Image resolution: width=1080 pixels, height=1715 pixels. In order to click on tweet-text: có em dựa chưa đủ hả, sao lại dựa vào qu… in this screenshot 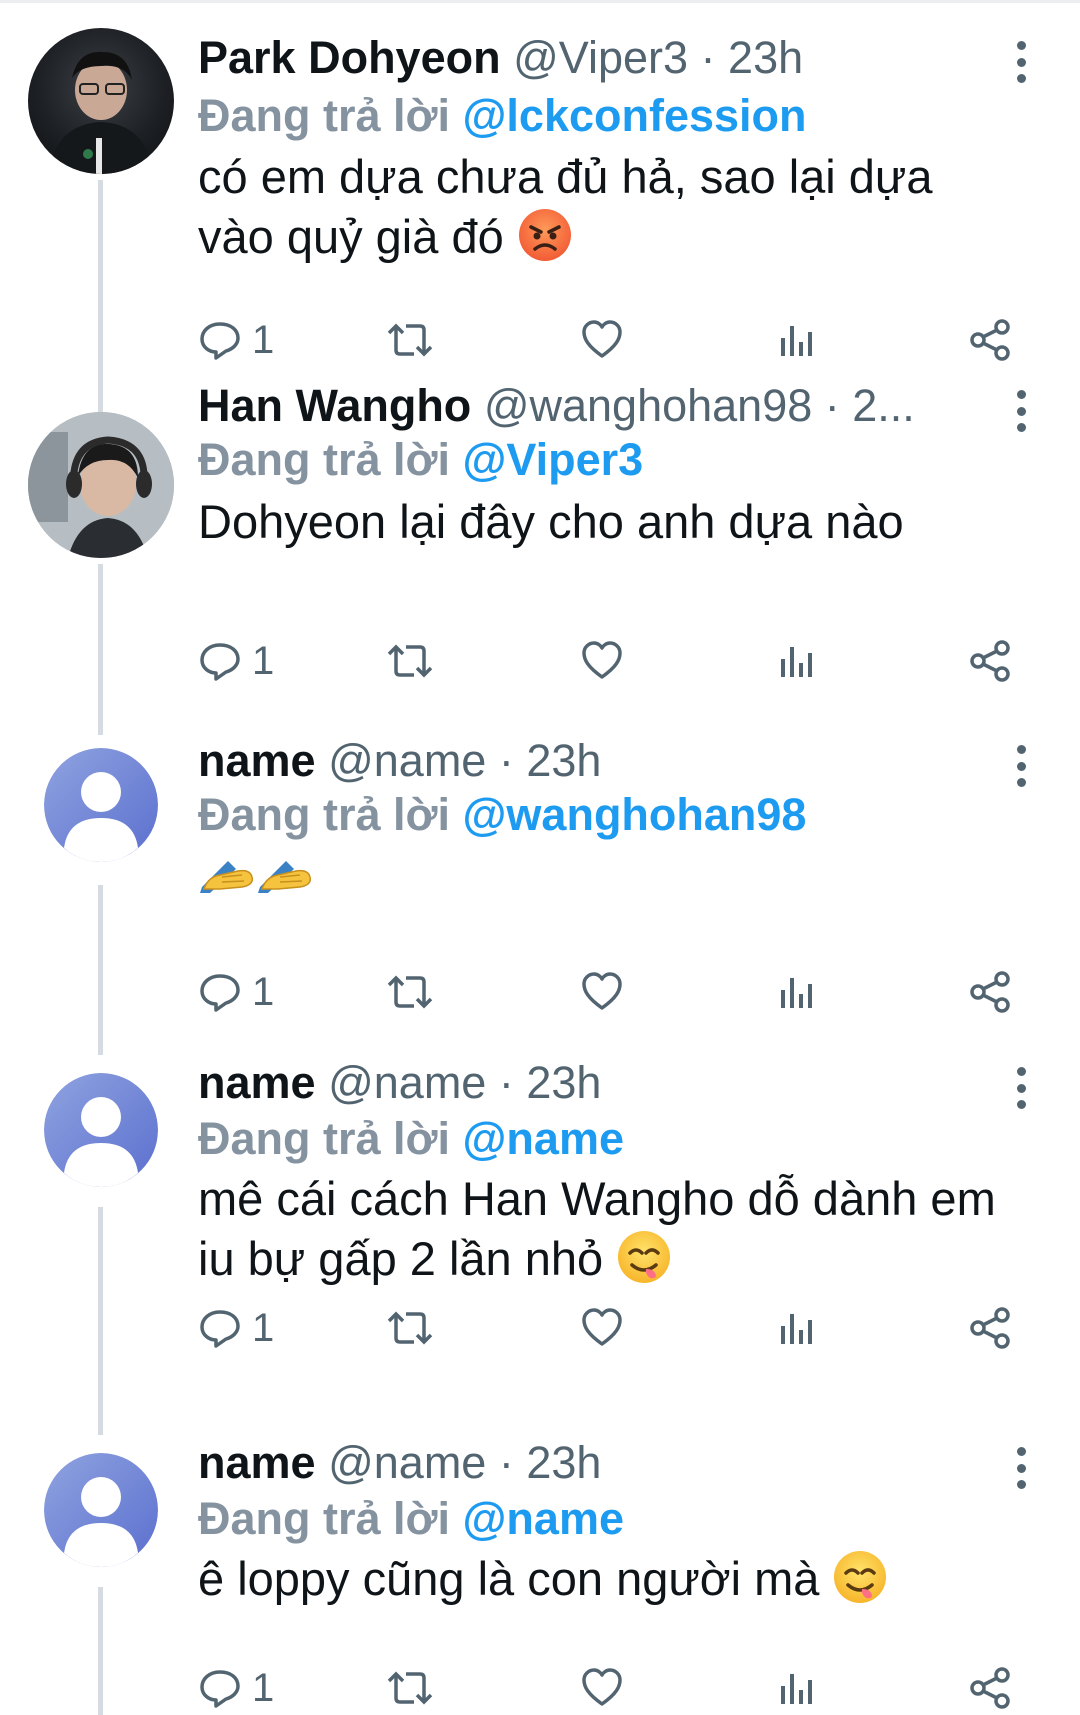, I will do `click(608, 207)`.